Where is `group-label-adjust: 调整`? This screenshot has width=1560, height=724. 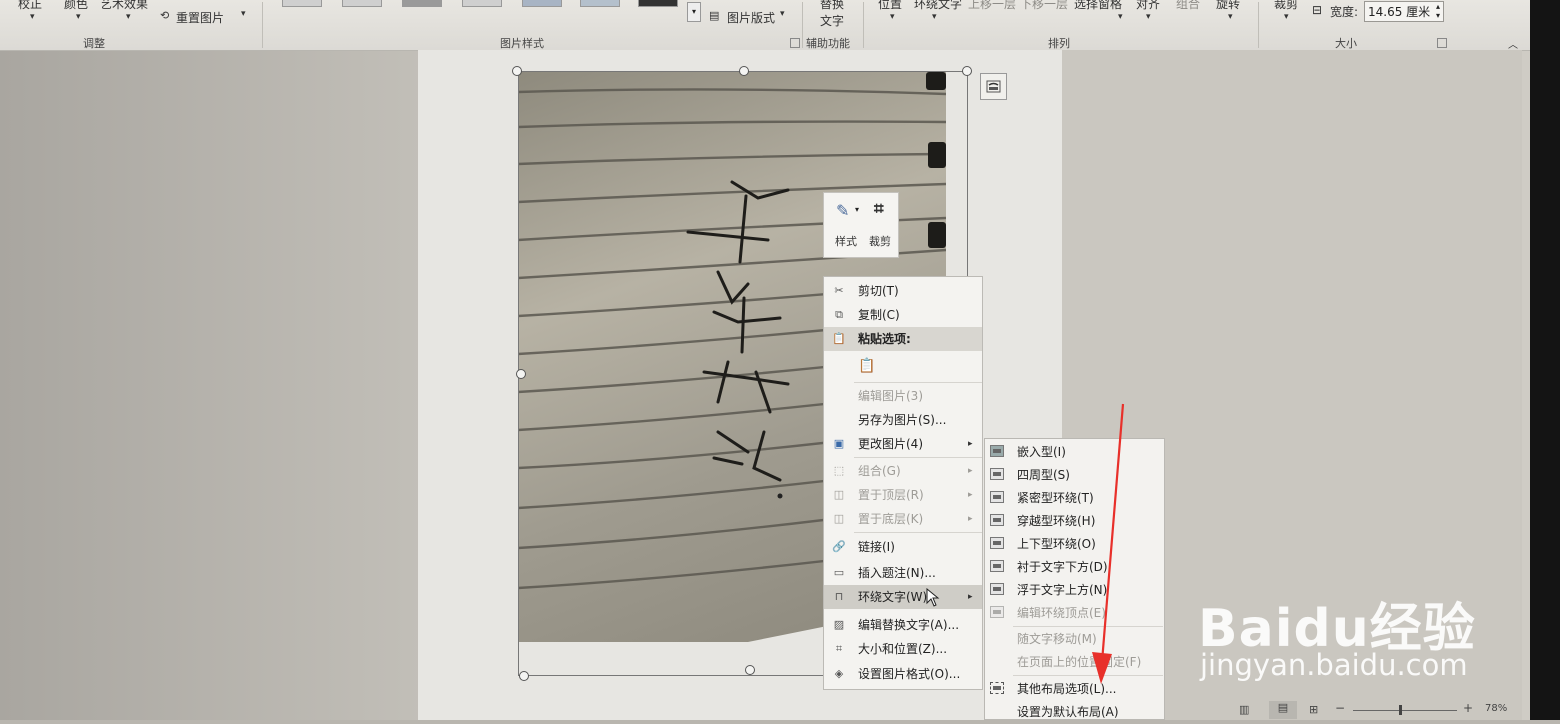 group-label-adjust: 调整 is located at coordinates (94, 43).